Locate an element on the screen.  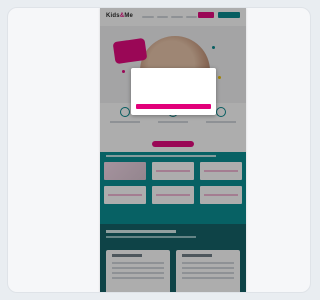
cookie-consent-dialog is located at coordinates (173, 91).